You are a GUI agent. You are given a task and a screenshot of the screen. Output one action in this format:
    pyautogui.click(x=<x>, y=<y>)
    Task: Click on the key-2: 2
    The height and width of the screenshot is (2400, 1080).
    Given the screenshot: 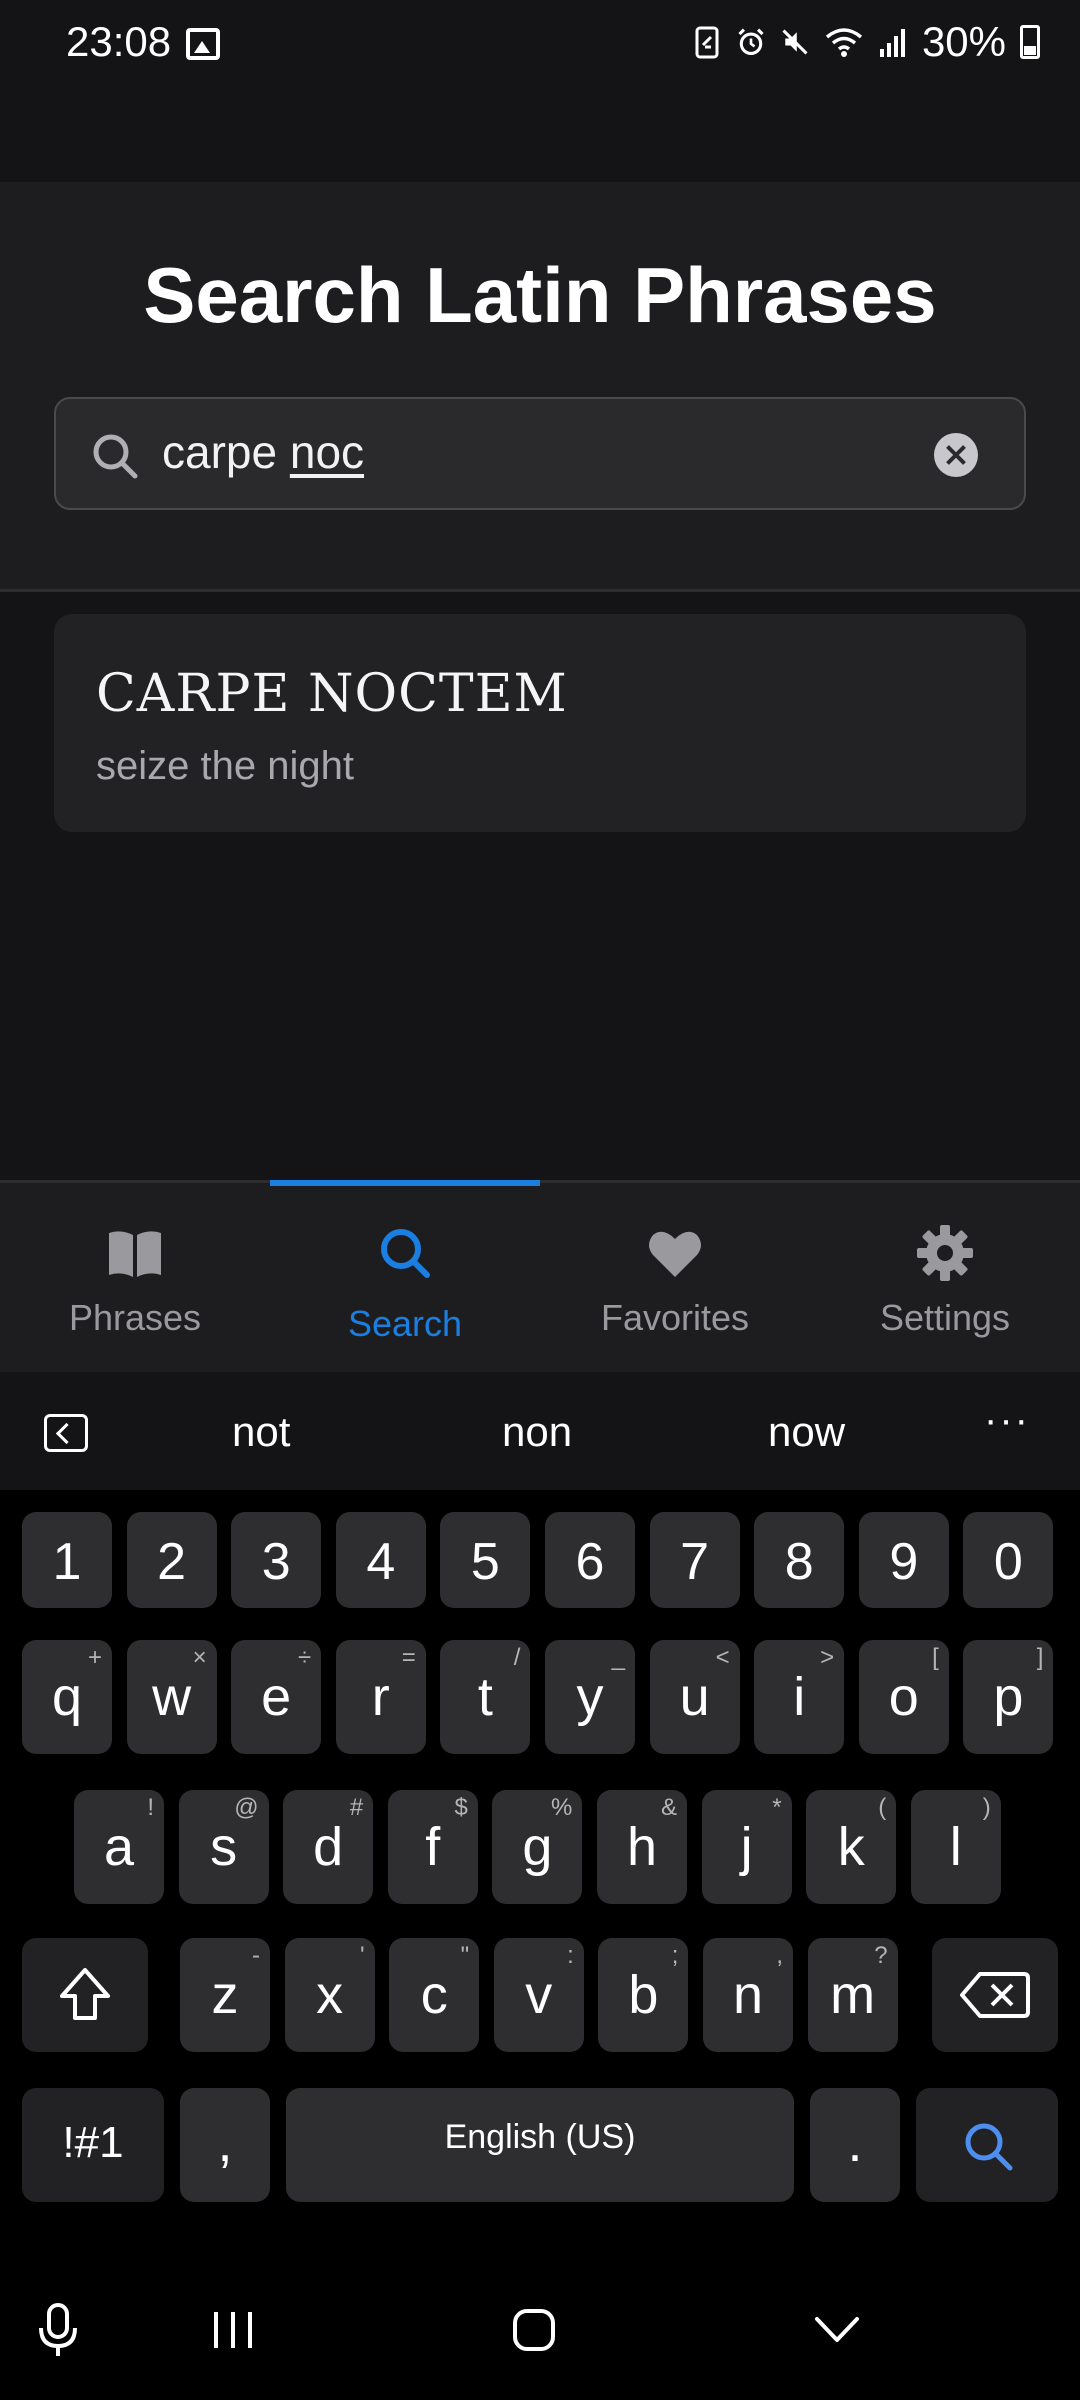 What is the action you would take?
    pyautogui.click(x=171, y=1560)
    